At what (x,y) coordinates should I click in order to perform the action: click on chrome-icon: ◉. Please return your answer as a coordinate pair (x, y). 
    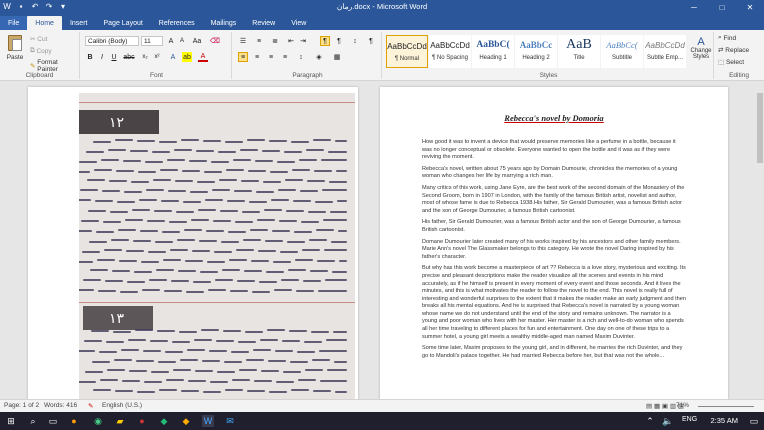
    Looking at the image, I should click on (98, 421).